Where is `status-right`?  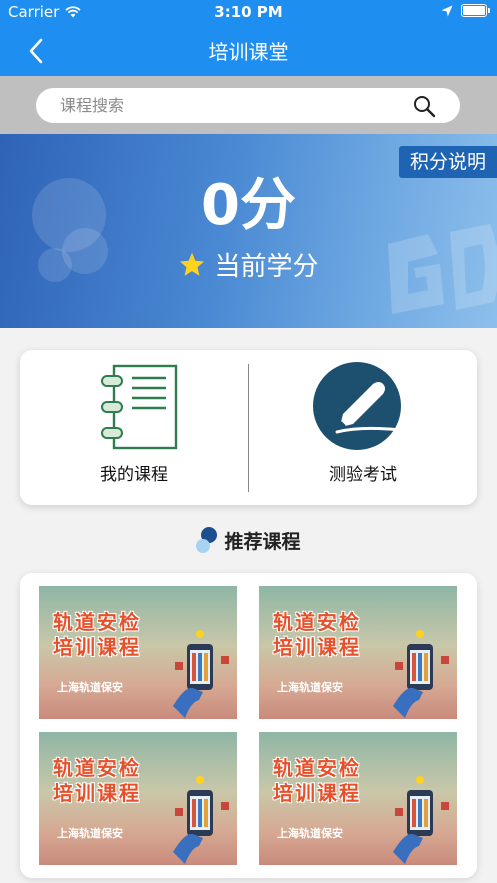
status-right is located at coordinates (465, 10).